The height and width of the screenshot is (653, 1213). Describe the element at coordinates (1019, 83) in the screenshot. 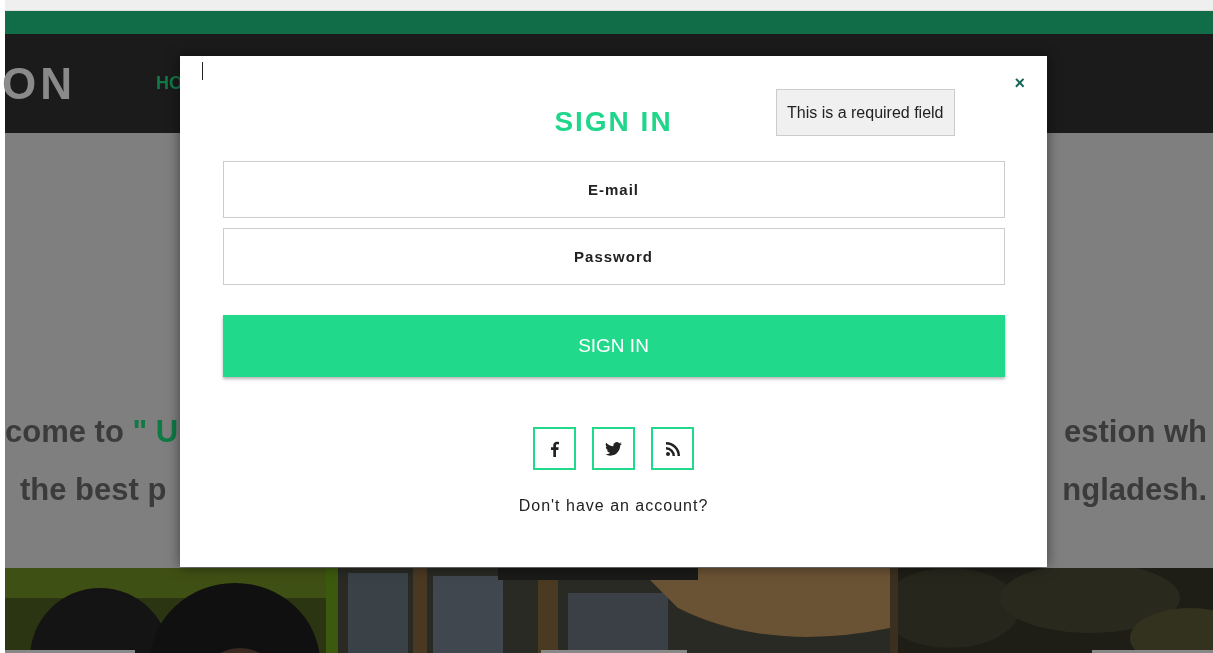

I see `close-button: ×` at that location.